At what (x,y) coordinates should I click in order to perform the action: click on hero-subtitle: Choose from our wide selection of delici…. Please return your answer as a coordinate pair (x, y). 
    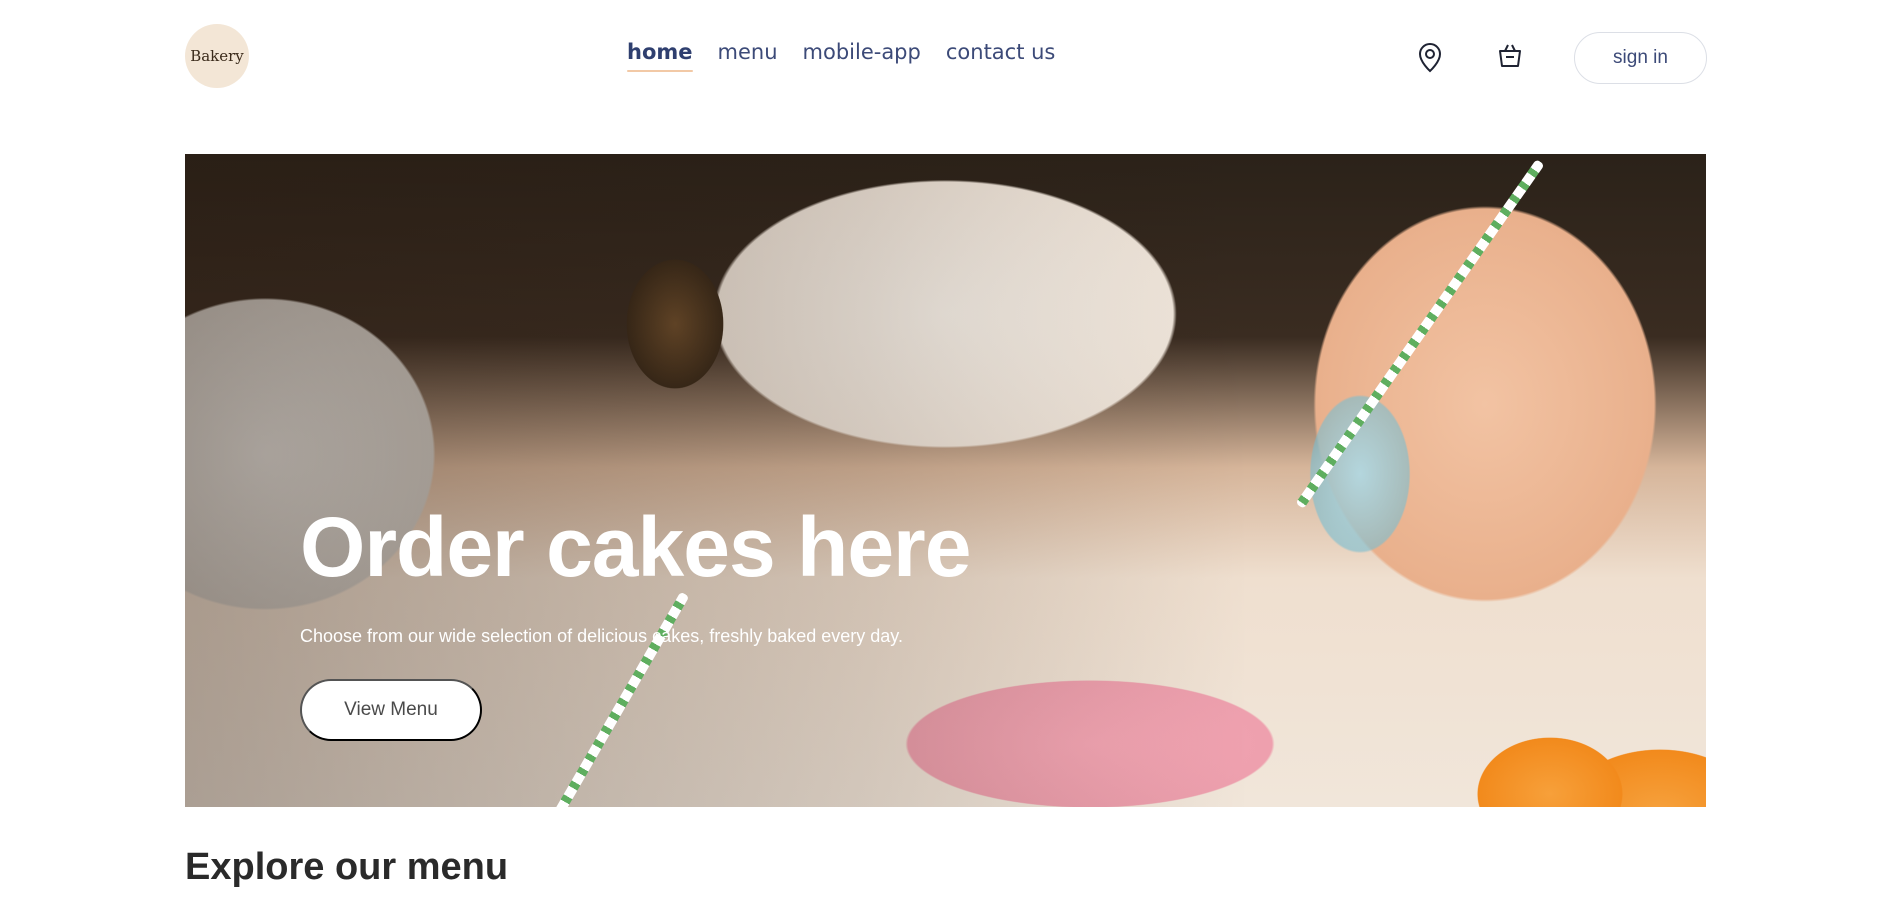
    Looking at the image, I should click on (601, 636).